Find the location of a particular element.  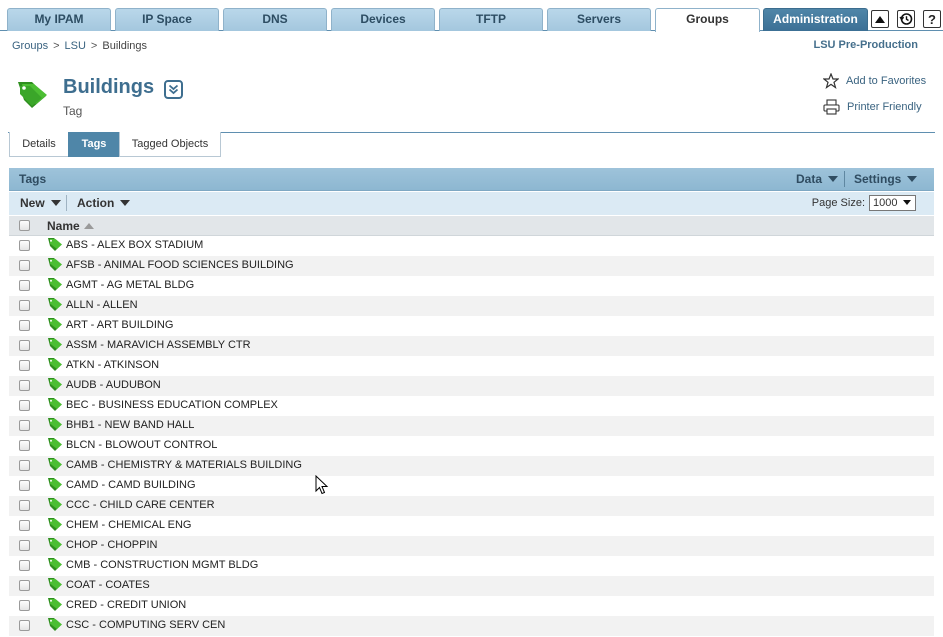

tag-name-link: AGMT - AG METAL BLDG is located at coordinates (130, 285).